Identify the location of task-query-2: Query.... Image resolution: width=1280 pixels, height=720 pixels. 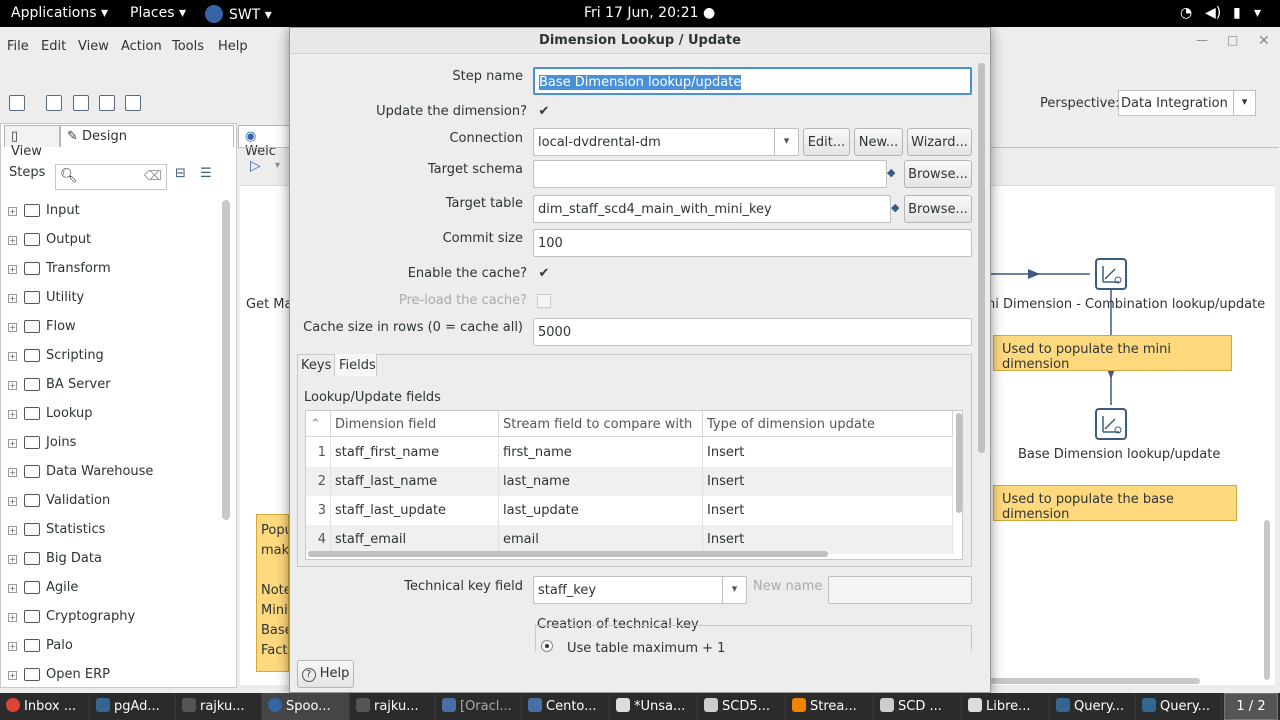
(1179, 706).